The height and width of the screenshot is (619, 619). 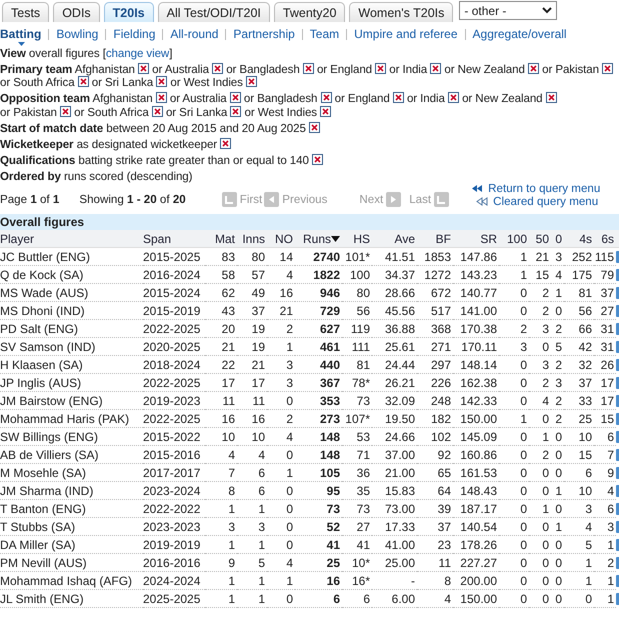 I want to click on table-cell: AB de Villiers (SA), so click(x=71, y=455).